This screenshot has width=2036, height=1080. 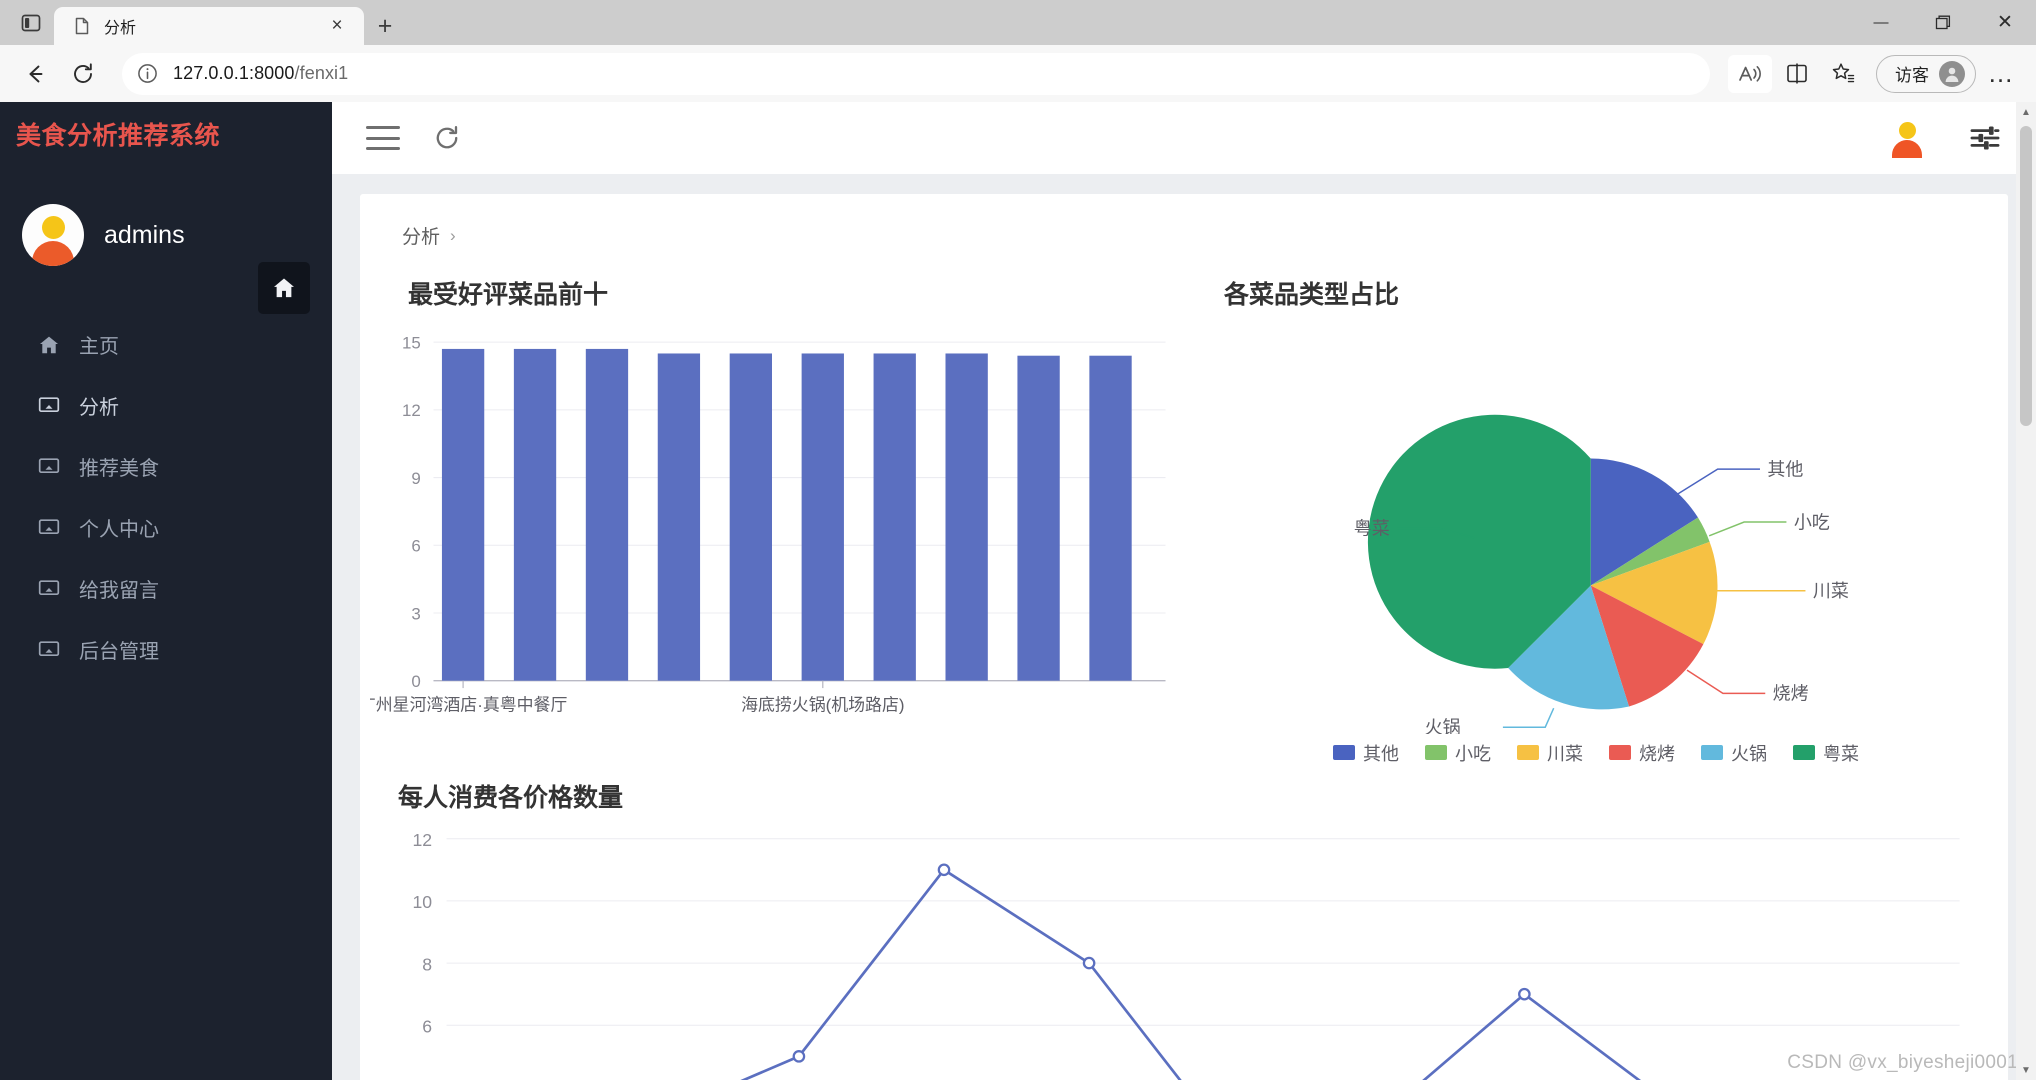 I want to click on sidebar-item-recommend: 推荐美食, so click(x=166, y=466).